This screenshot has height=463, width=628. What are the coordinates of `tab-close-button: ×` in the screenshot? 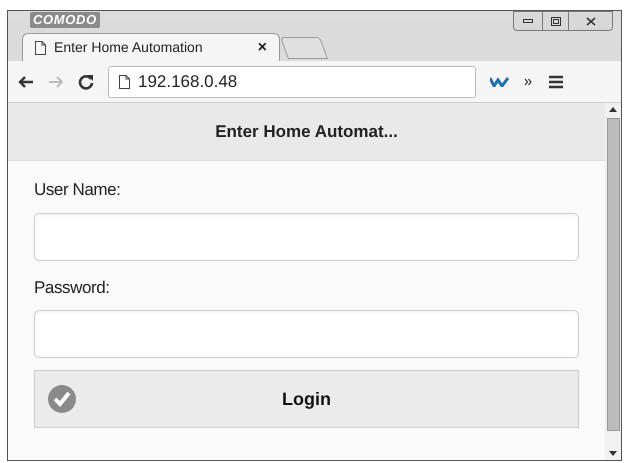 It's located at (262, 48).